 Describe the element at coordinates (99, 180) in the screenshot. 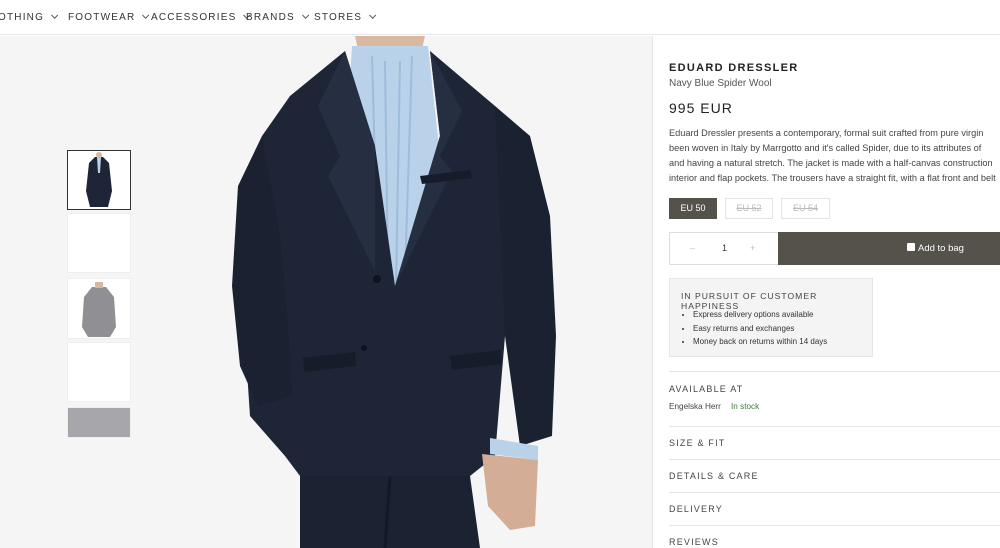

I see `thumbnail-front-view` at that location.